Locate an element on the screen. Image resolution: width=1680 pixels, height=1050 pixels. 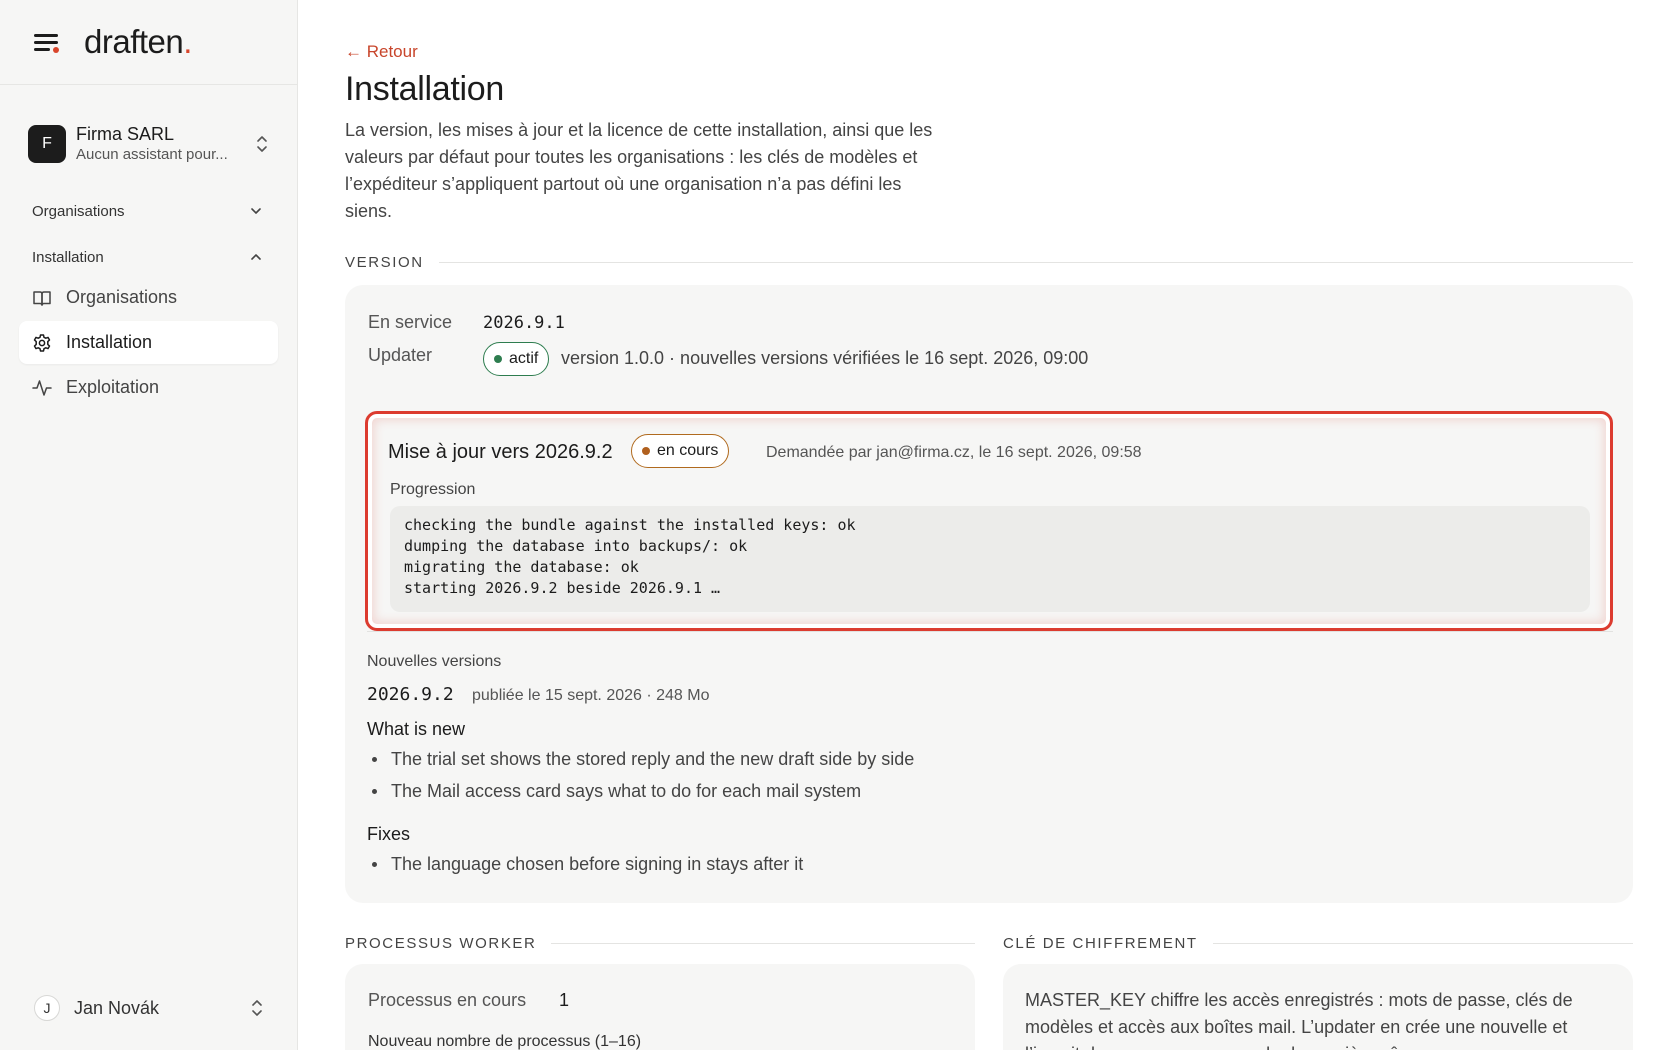
nav-group-installation: Installation is located at coordinates (148, 257).